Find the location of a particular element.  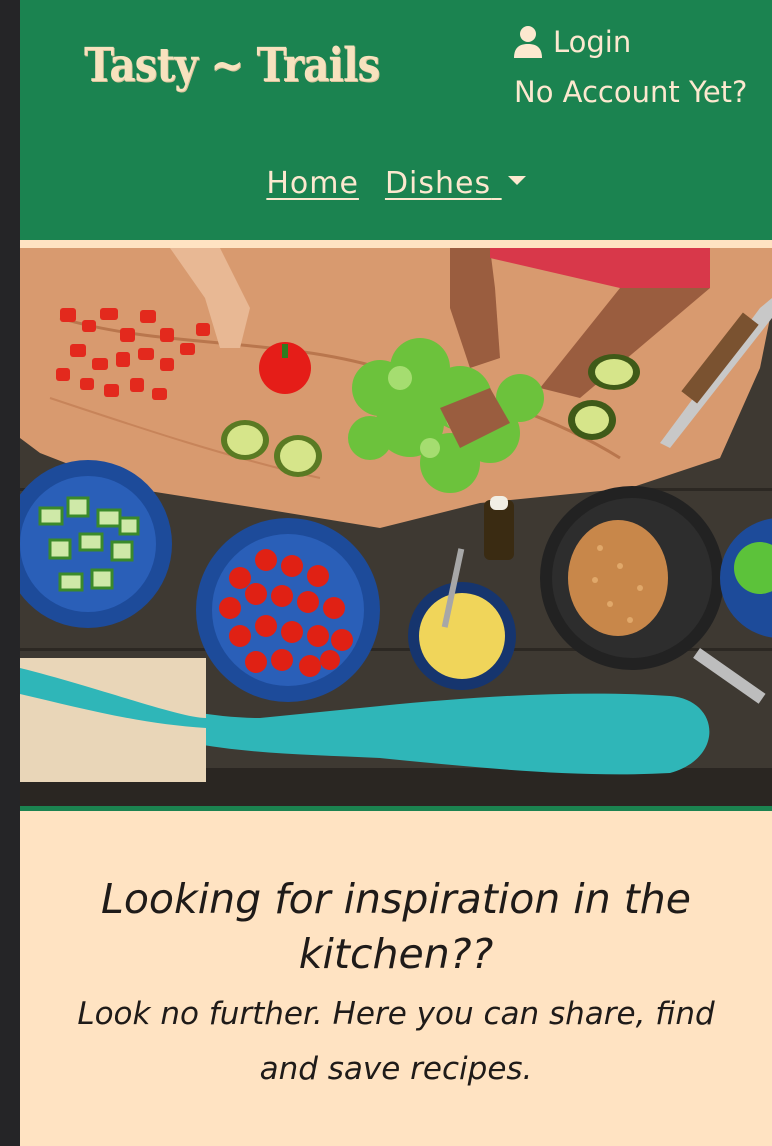

intro-heading: Looking for inspiration in the kitchen?? is located at coordinates (396, 926).